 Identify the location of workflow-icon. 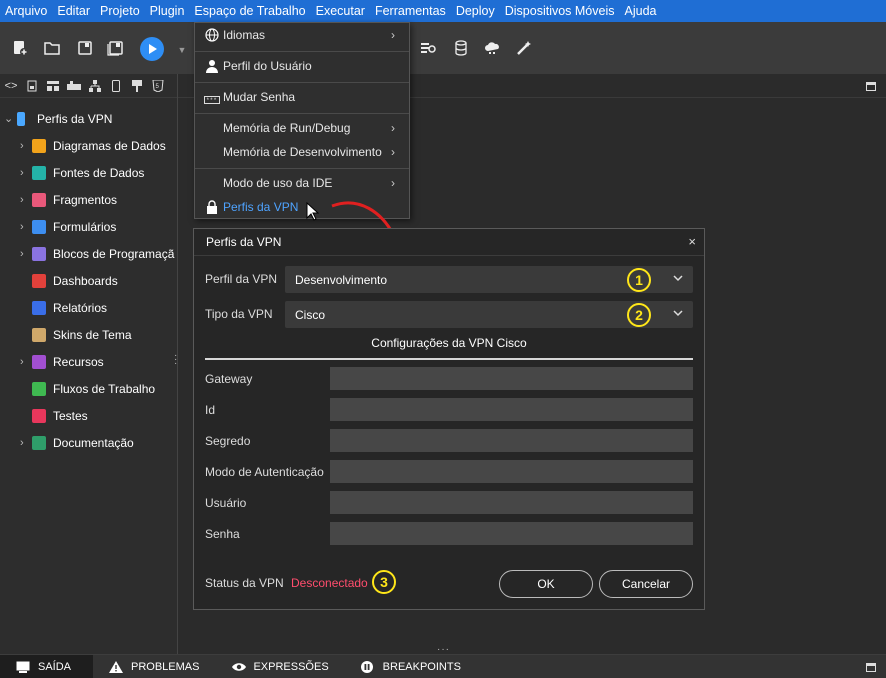
(39, 388).